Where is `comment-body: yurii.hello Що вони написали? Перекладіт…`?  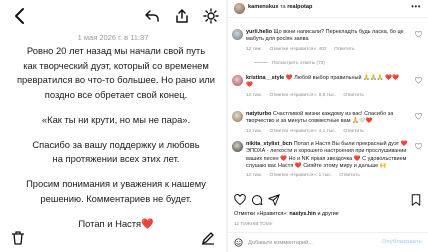 comment-body: yurii.hello Що вони написали? Перекладіт… is located at coordinates (329, 41).